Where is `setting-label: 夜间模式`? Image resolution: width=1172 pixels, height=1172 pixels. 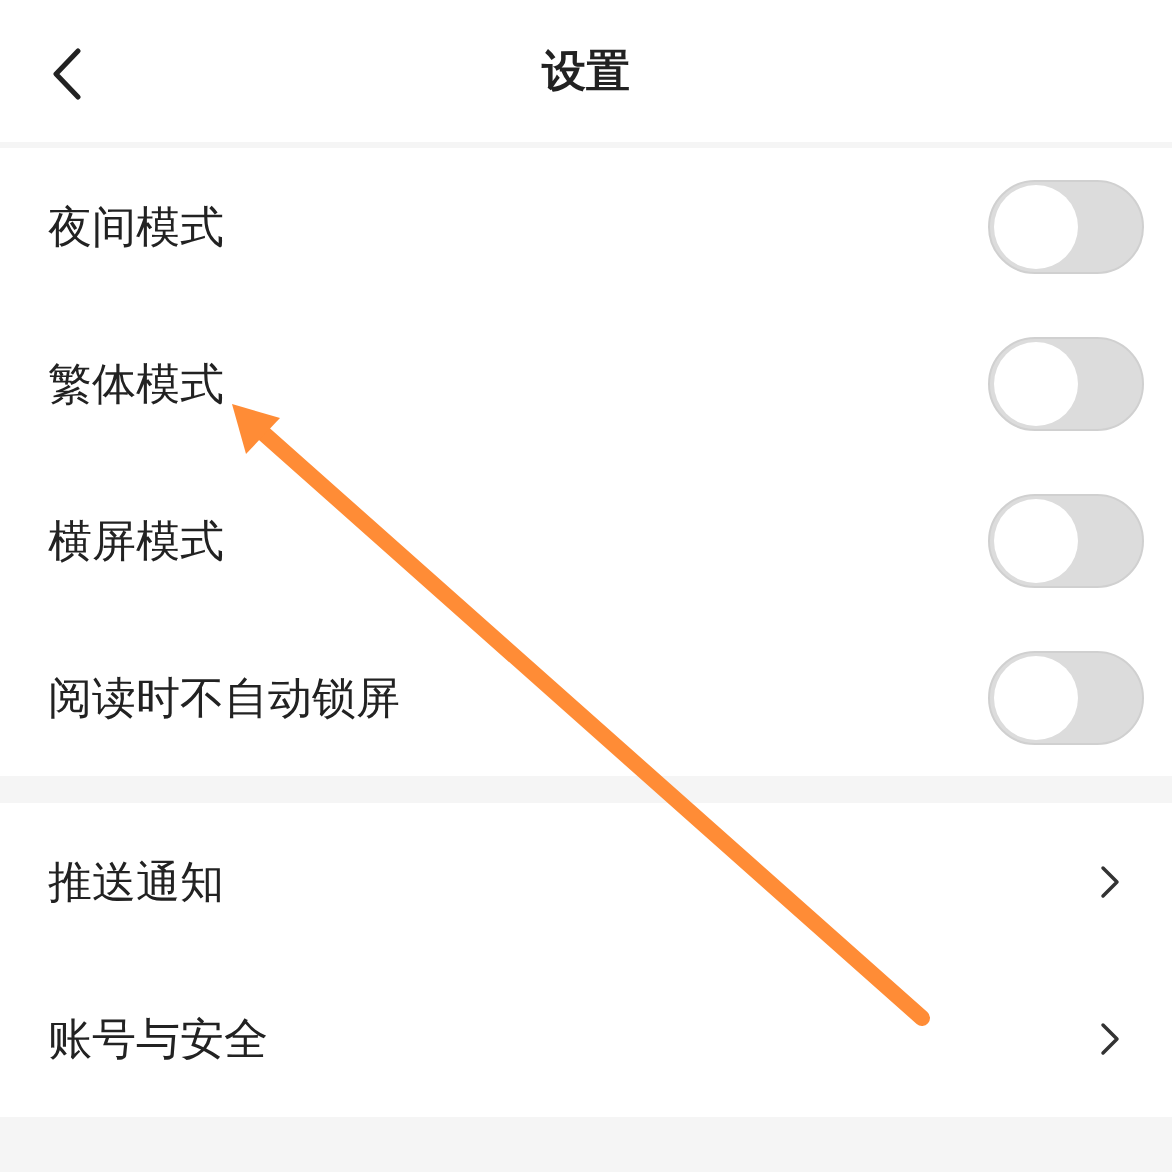 setting-label: 夜间模式 is located at coordinates (136, 226).